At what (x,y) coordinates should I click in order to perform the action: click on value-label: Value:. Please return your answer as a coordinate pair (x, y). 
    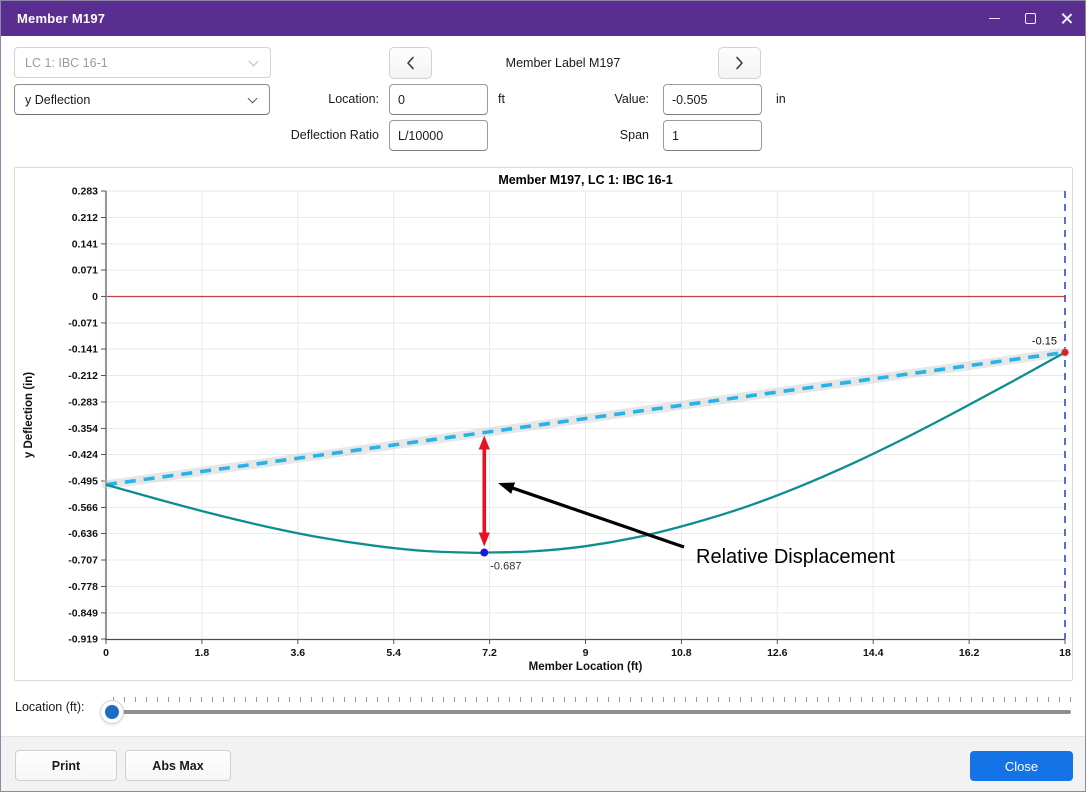
    Looking at the image, I should click on (631, 99).